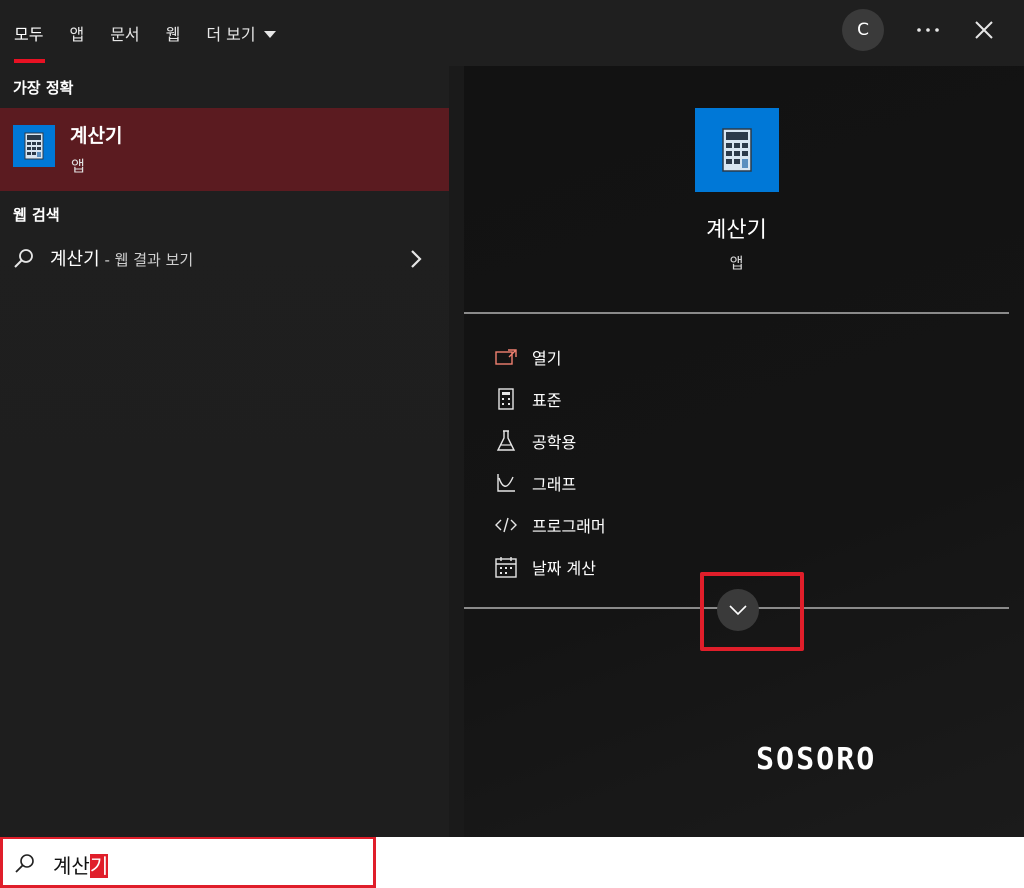 This screenshot has width=1024, height=888. I want to click on action-list: 열기 표준 공학용 그래프 프로그래머 날짜 계산, so click(644, 462).